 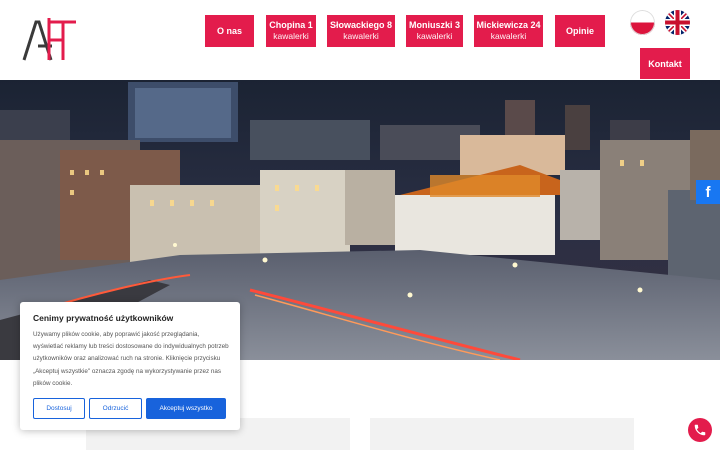 I want to click on nav-label: Moniuszki 3, so click(x=434, y=25).